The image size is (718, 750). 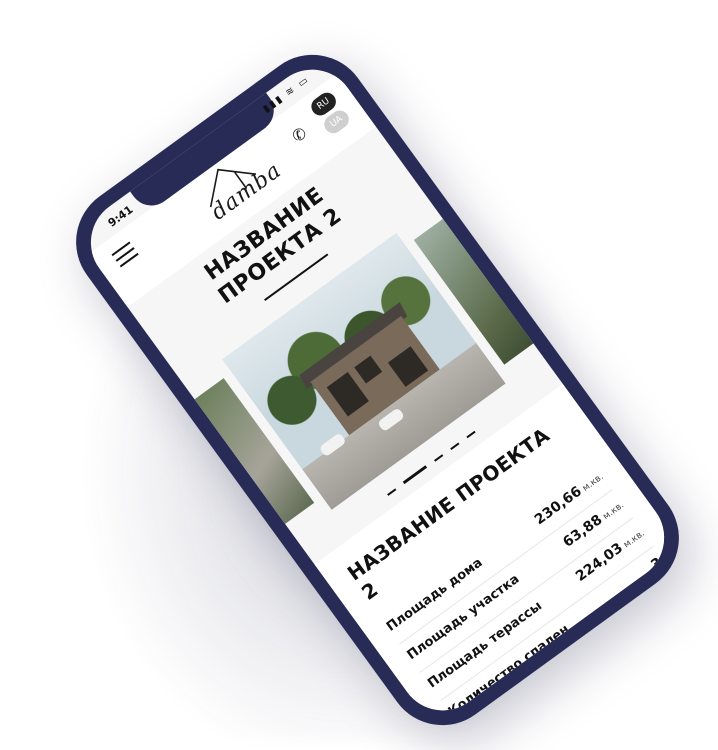 I want to click on pagination-dot-active, so click(x=414, y=475).